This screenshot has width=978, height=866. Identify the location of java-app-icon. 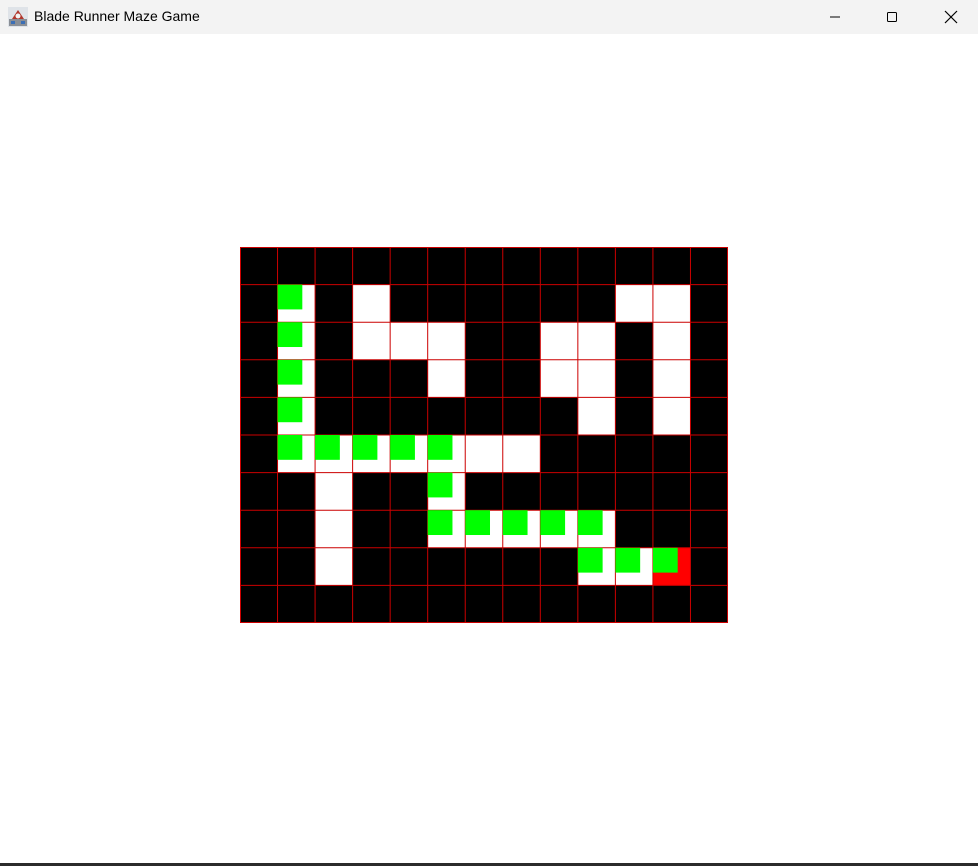
(18, 17).